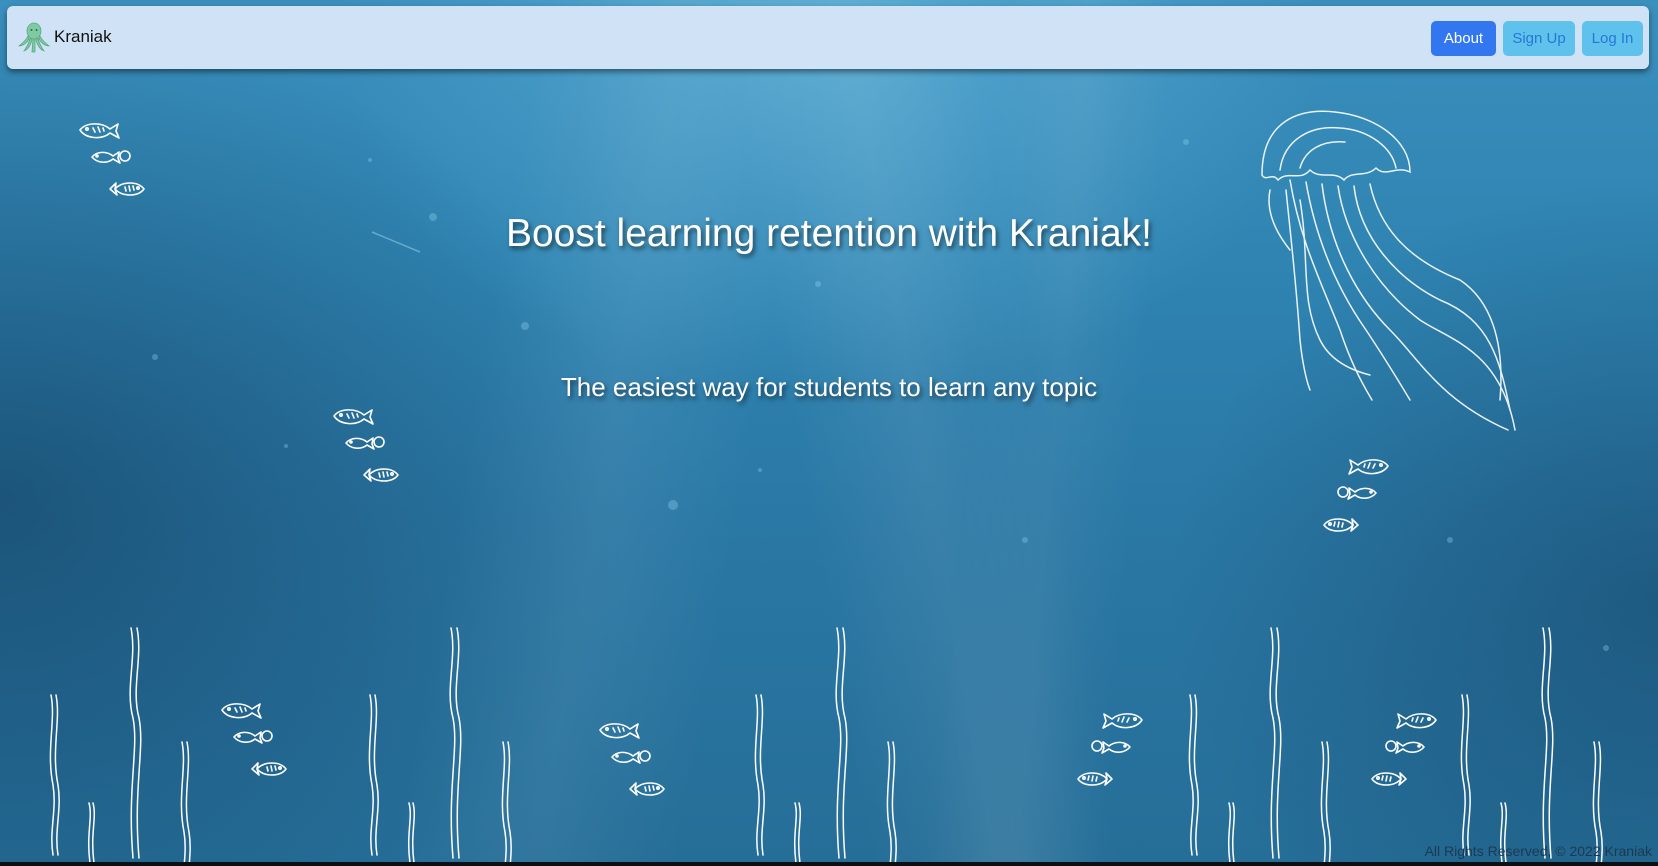  What do you see at coordinates (829, 233) in the screenshot?
I see `hero-title: Boost learning retention with Kraniak!` at bounding box center [829, 233].